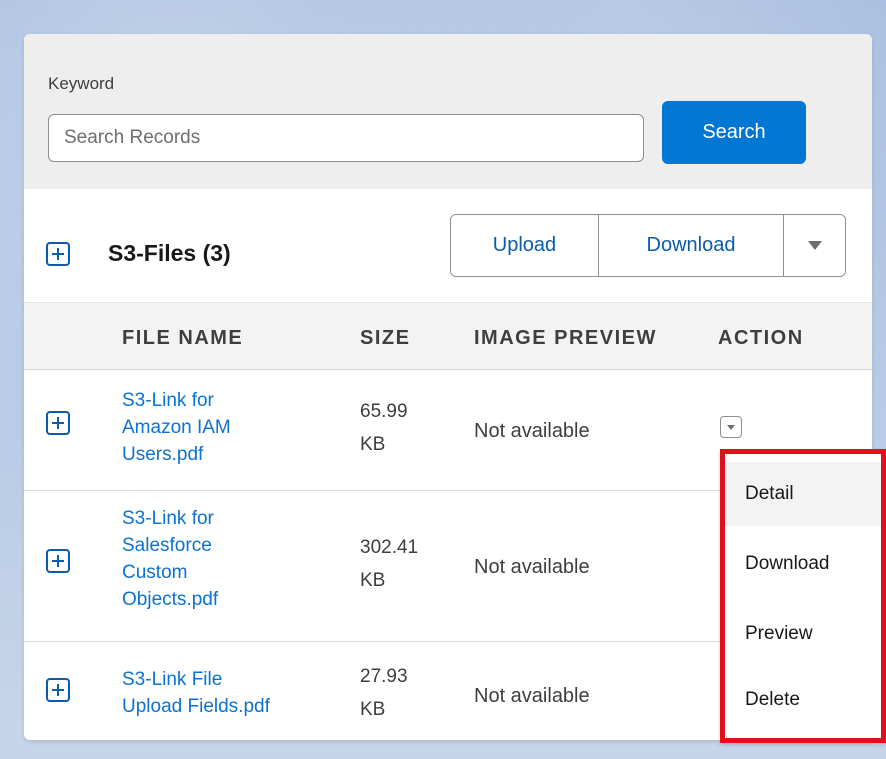  I want to click on download-button: Download, so click(691, 245).